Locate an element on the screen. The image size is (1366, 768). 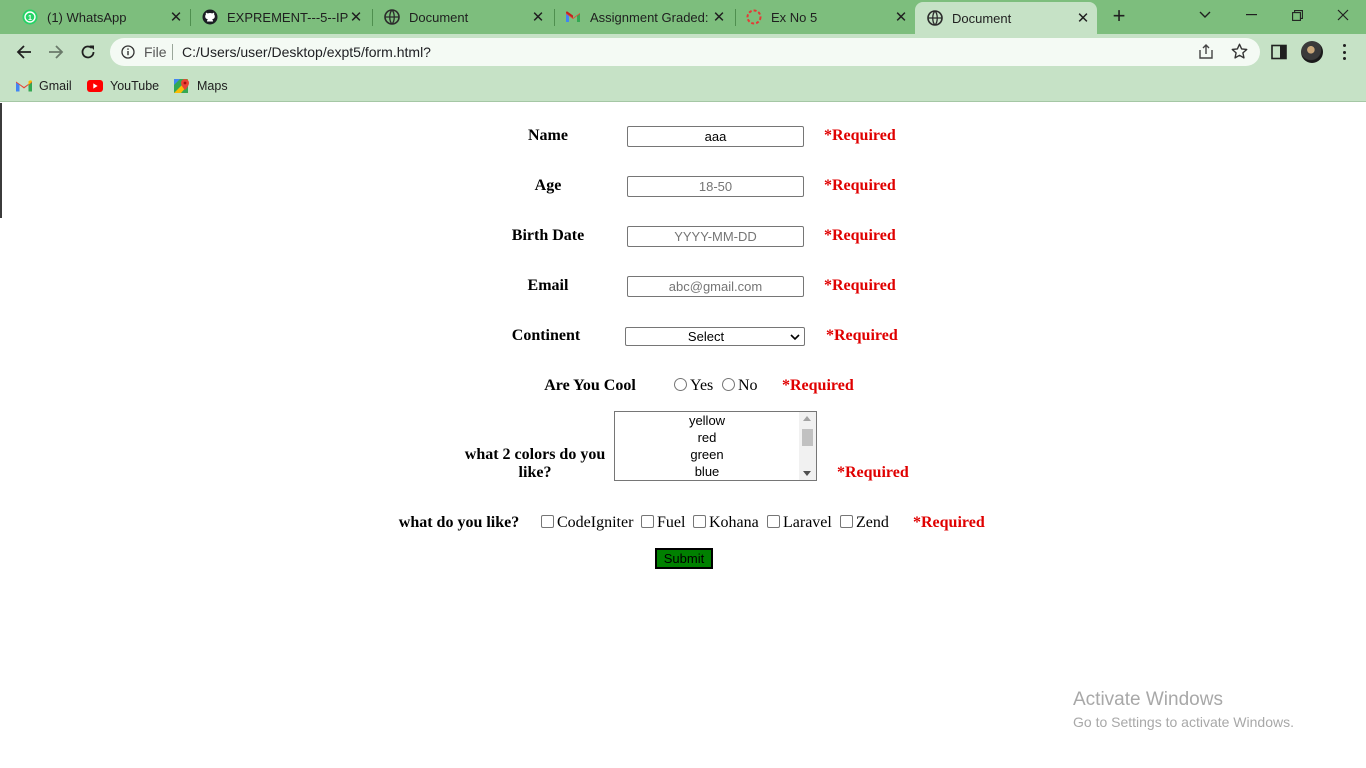
watermark-subtitle: Go to Settings to activate Windows. is located at coordinates (1183, 722).